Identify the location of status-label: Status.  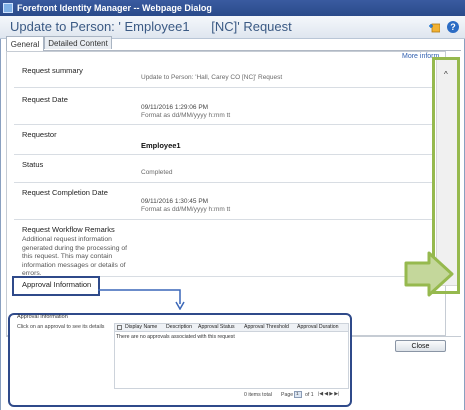
(33, 164).